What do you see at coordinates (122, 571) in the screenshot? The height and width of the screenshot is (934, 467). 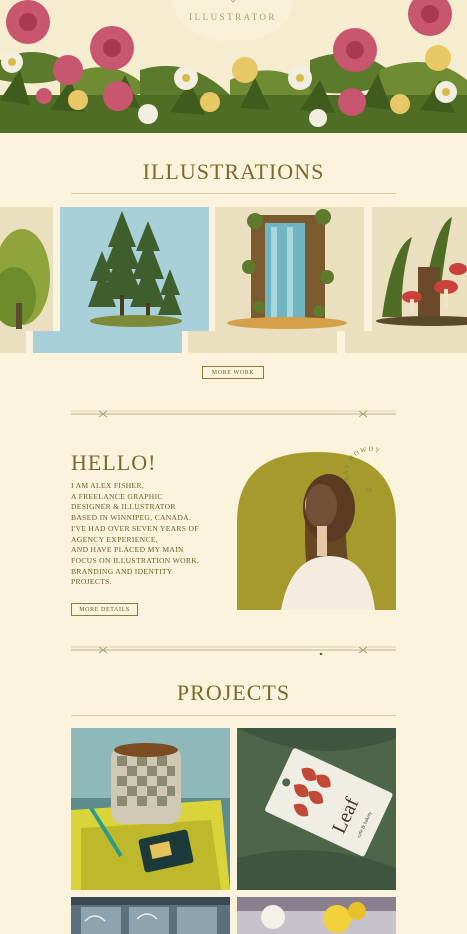 I see `bio-line: BRANDING AND IDENTITY` at bounding box center [122, 571].